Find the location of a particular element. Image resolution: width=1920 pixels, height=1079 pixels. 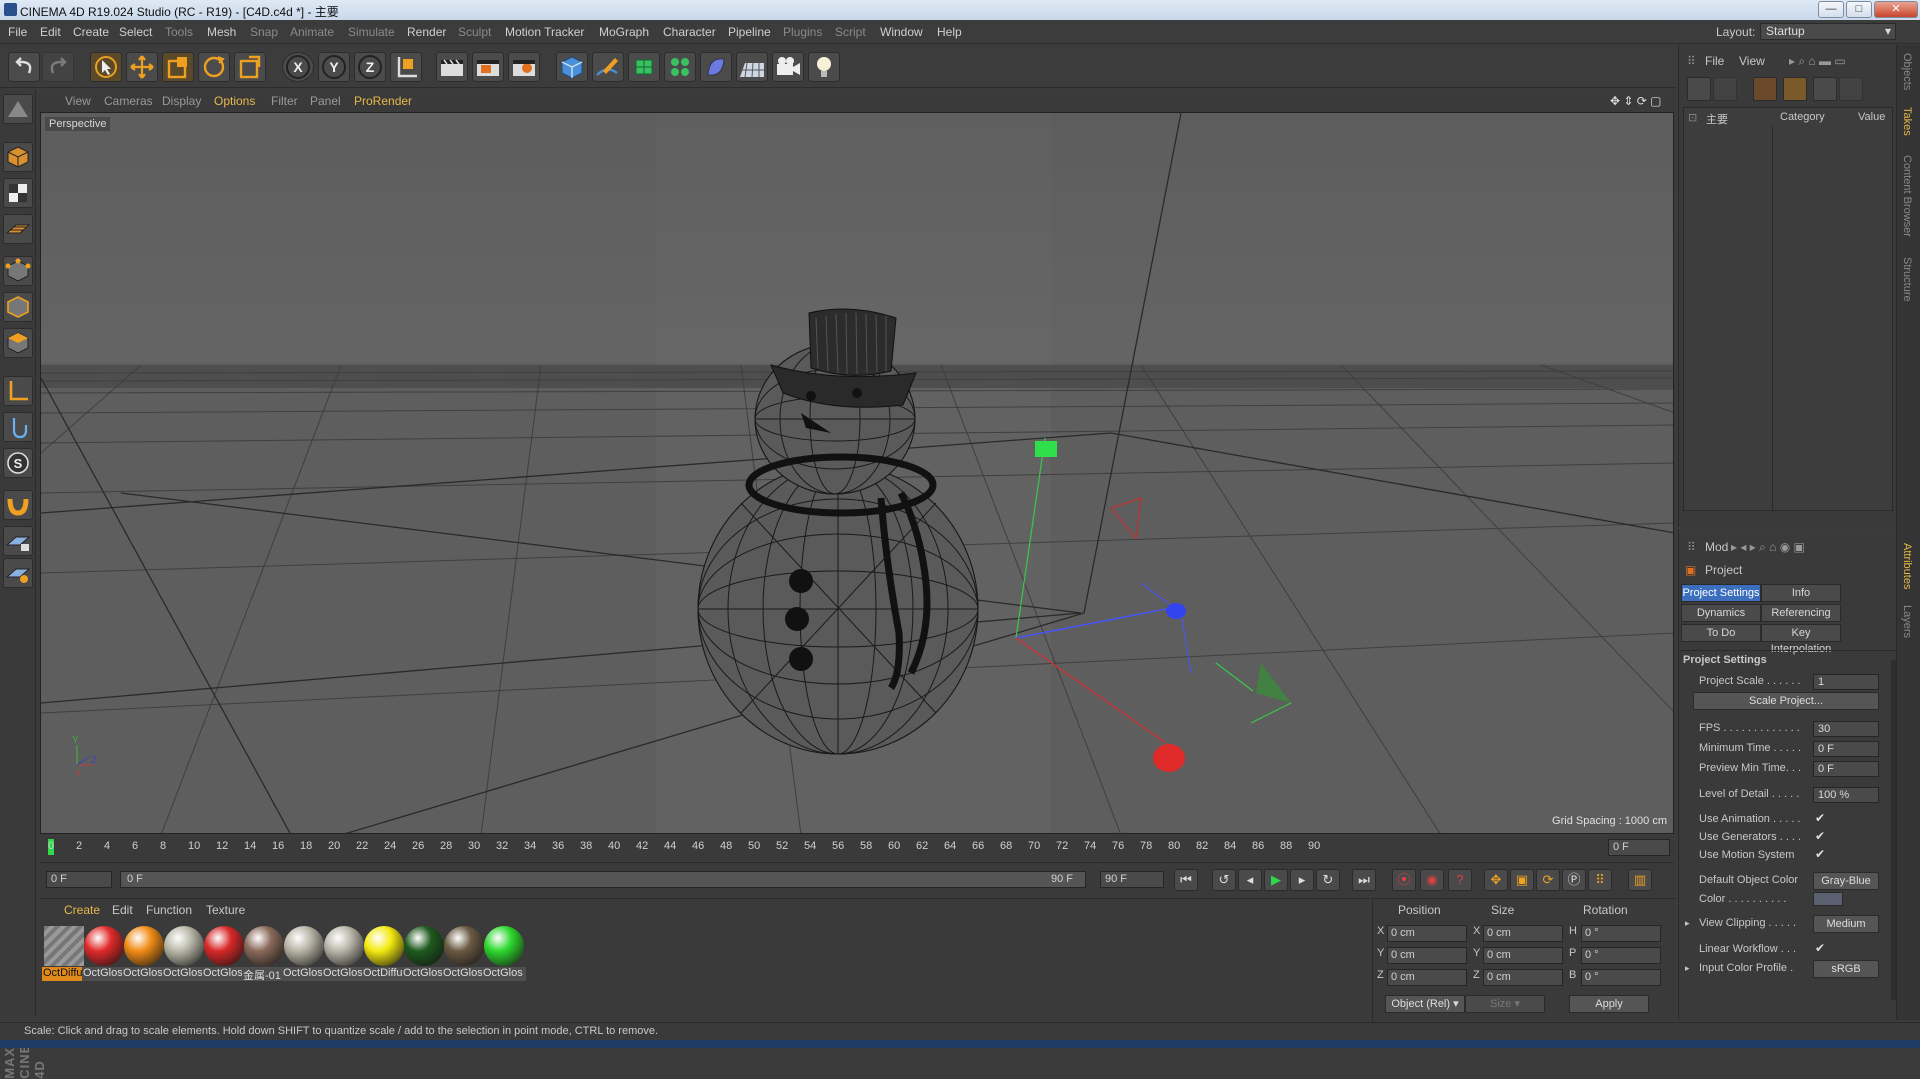

make-editable-icon is located at coordinates (18, 109).